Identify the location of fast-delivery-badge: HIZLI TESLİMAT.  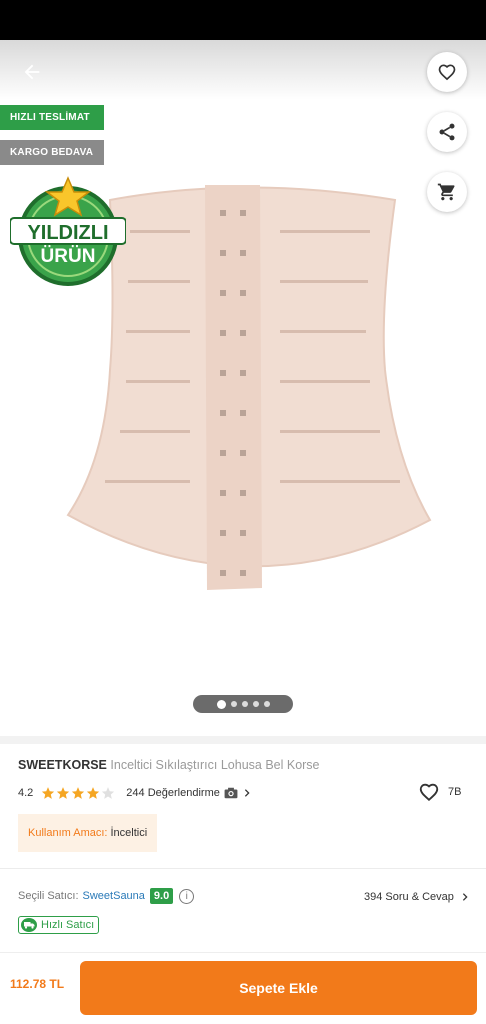
(52, 117).